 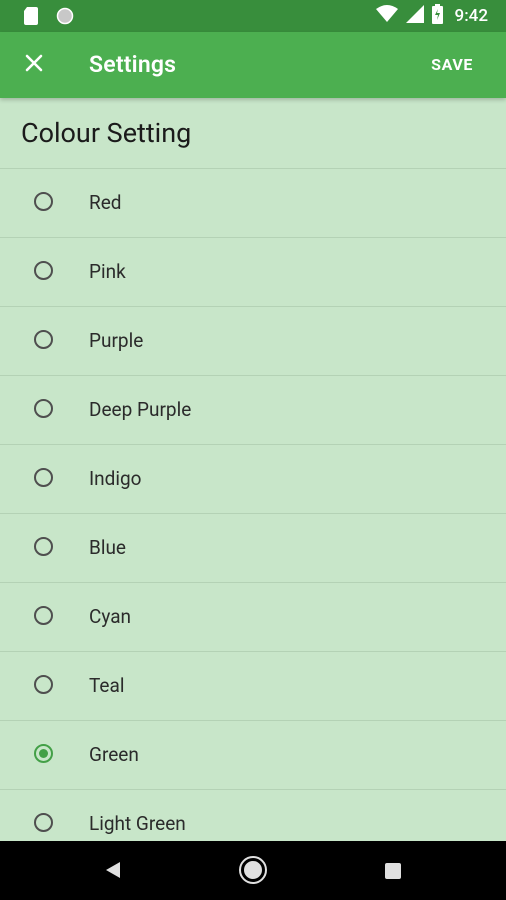 I want to click on status-time: 9:42, so click(x=471, y=16).